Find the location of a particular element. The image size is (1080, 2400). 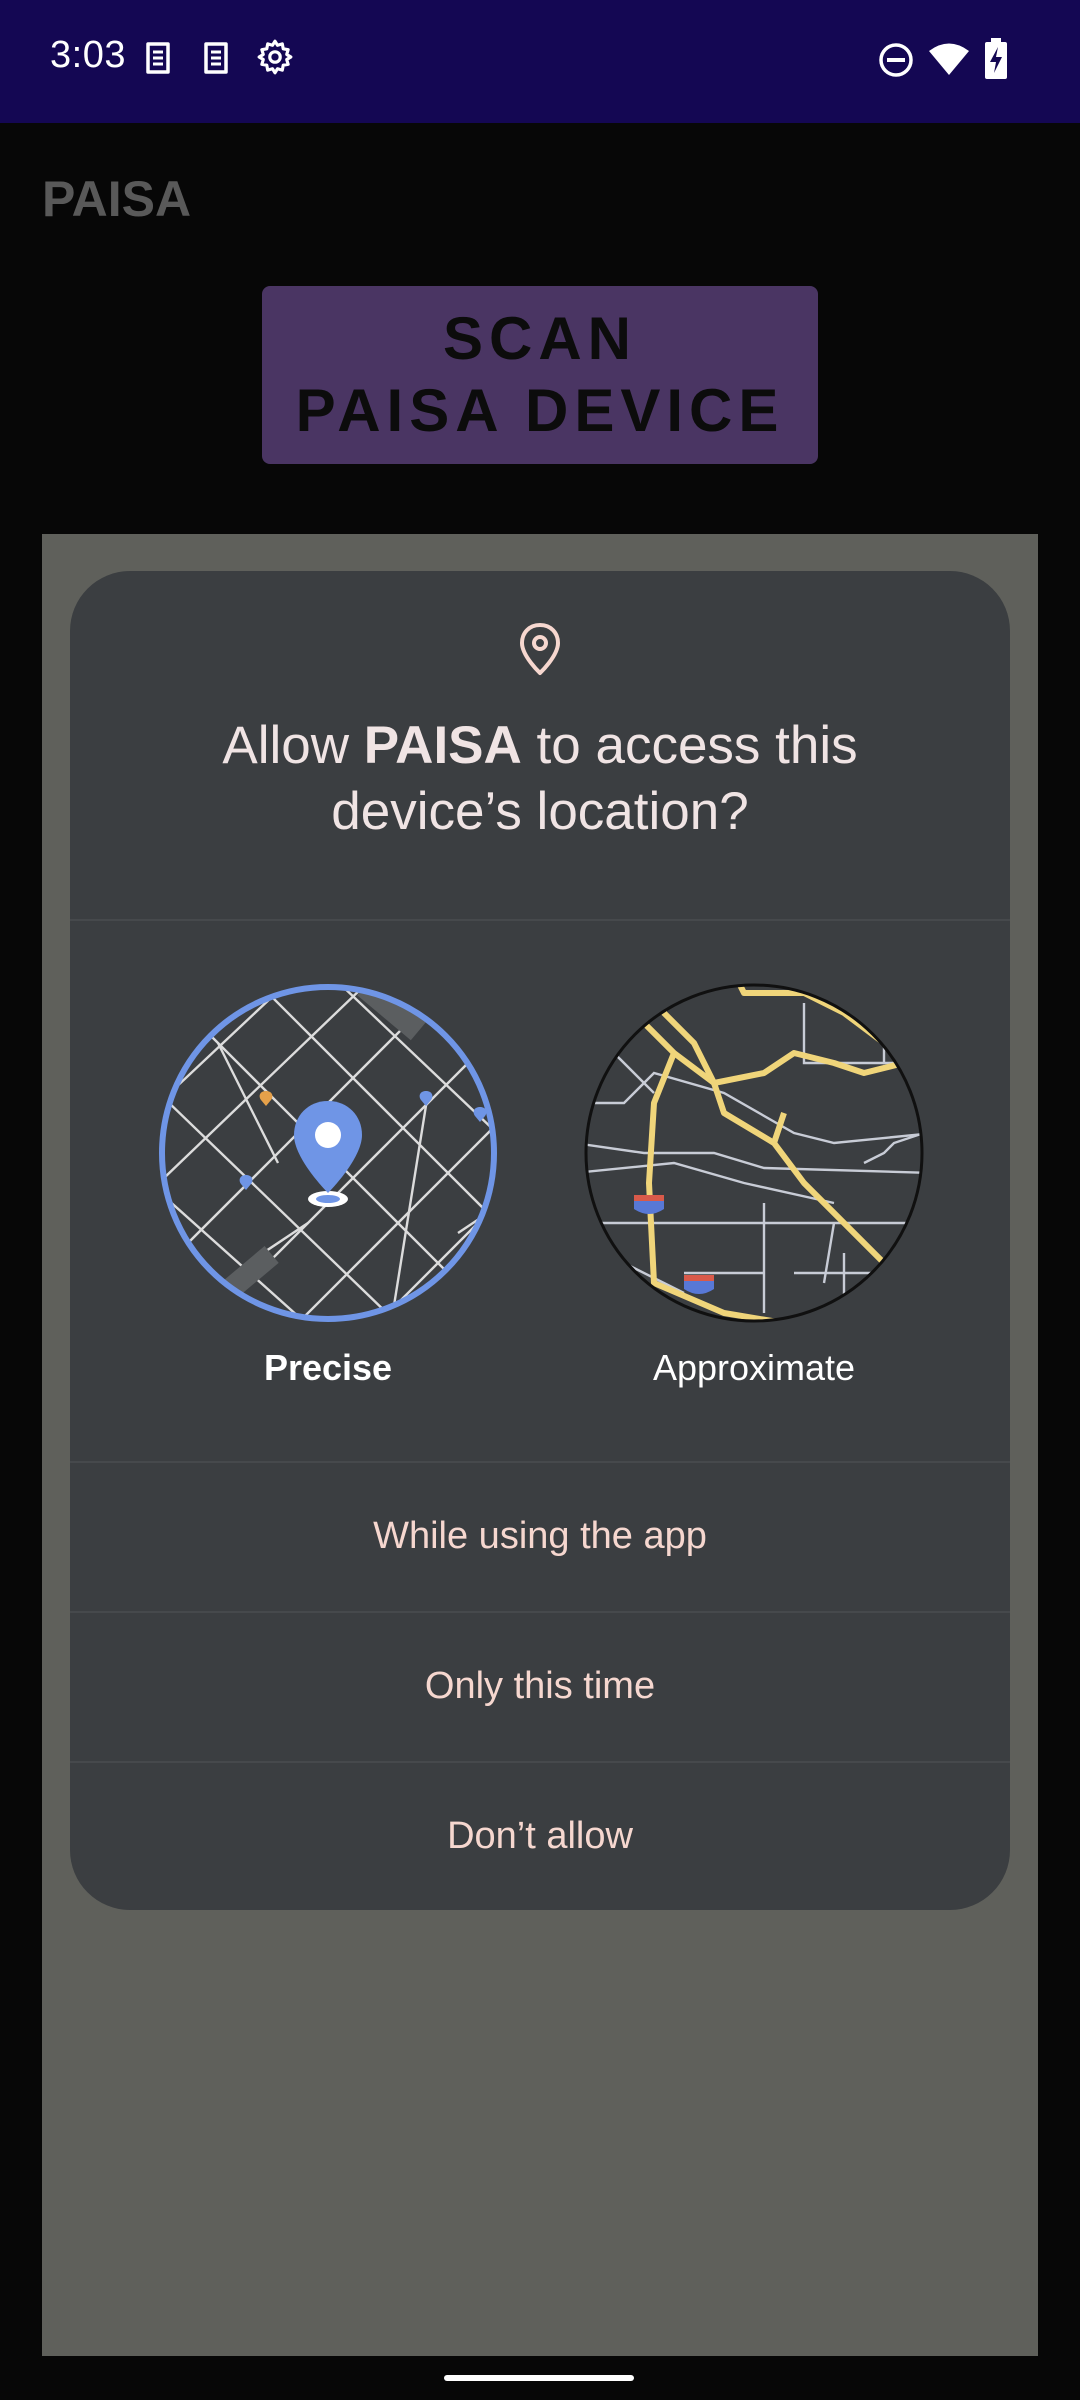

approximate-map-icon is located at coordinates (754, 1153).